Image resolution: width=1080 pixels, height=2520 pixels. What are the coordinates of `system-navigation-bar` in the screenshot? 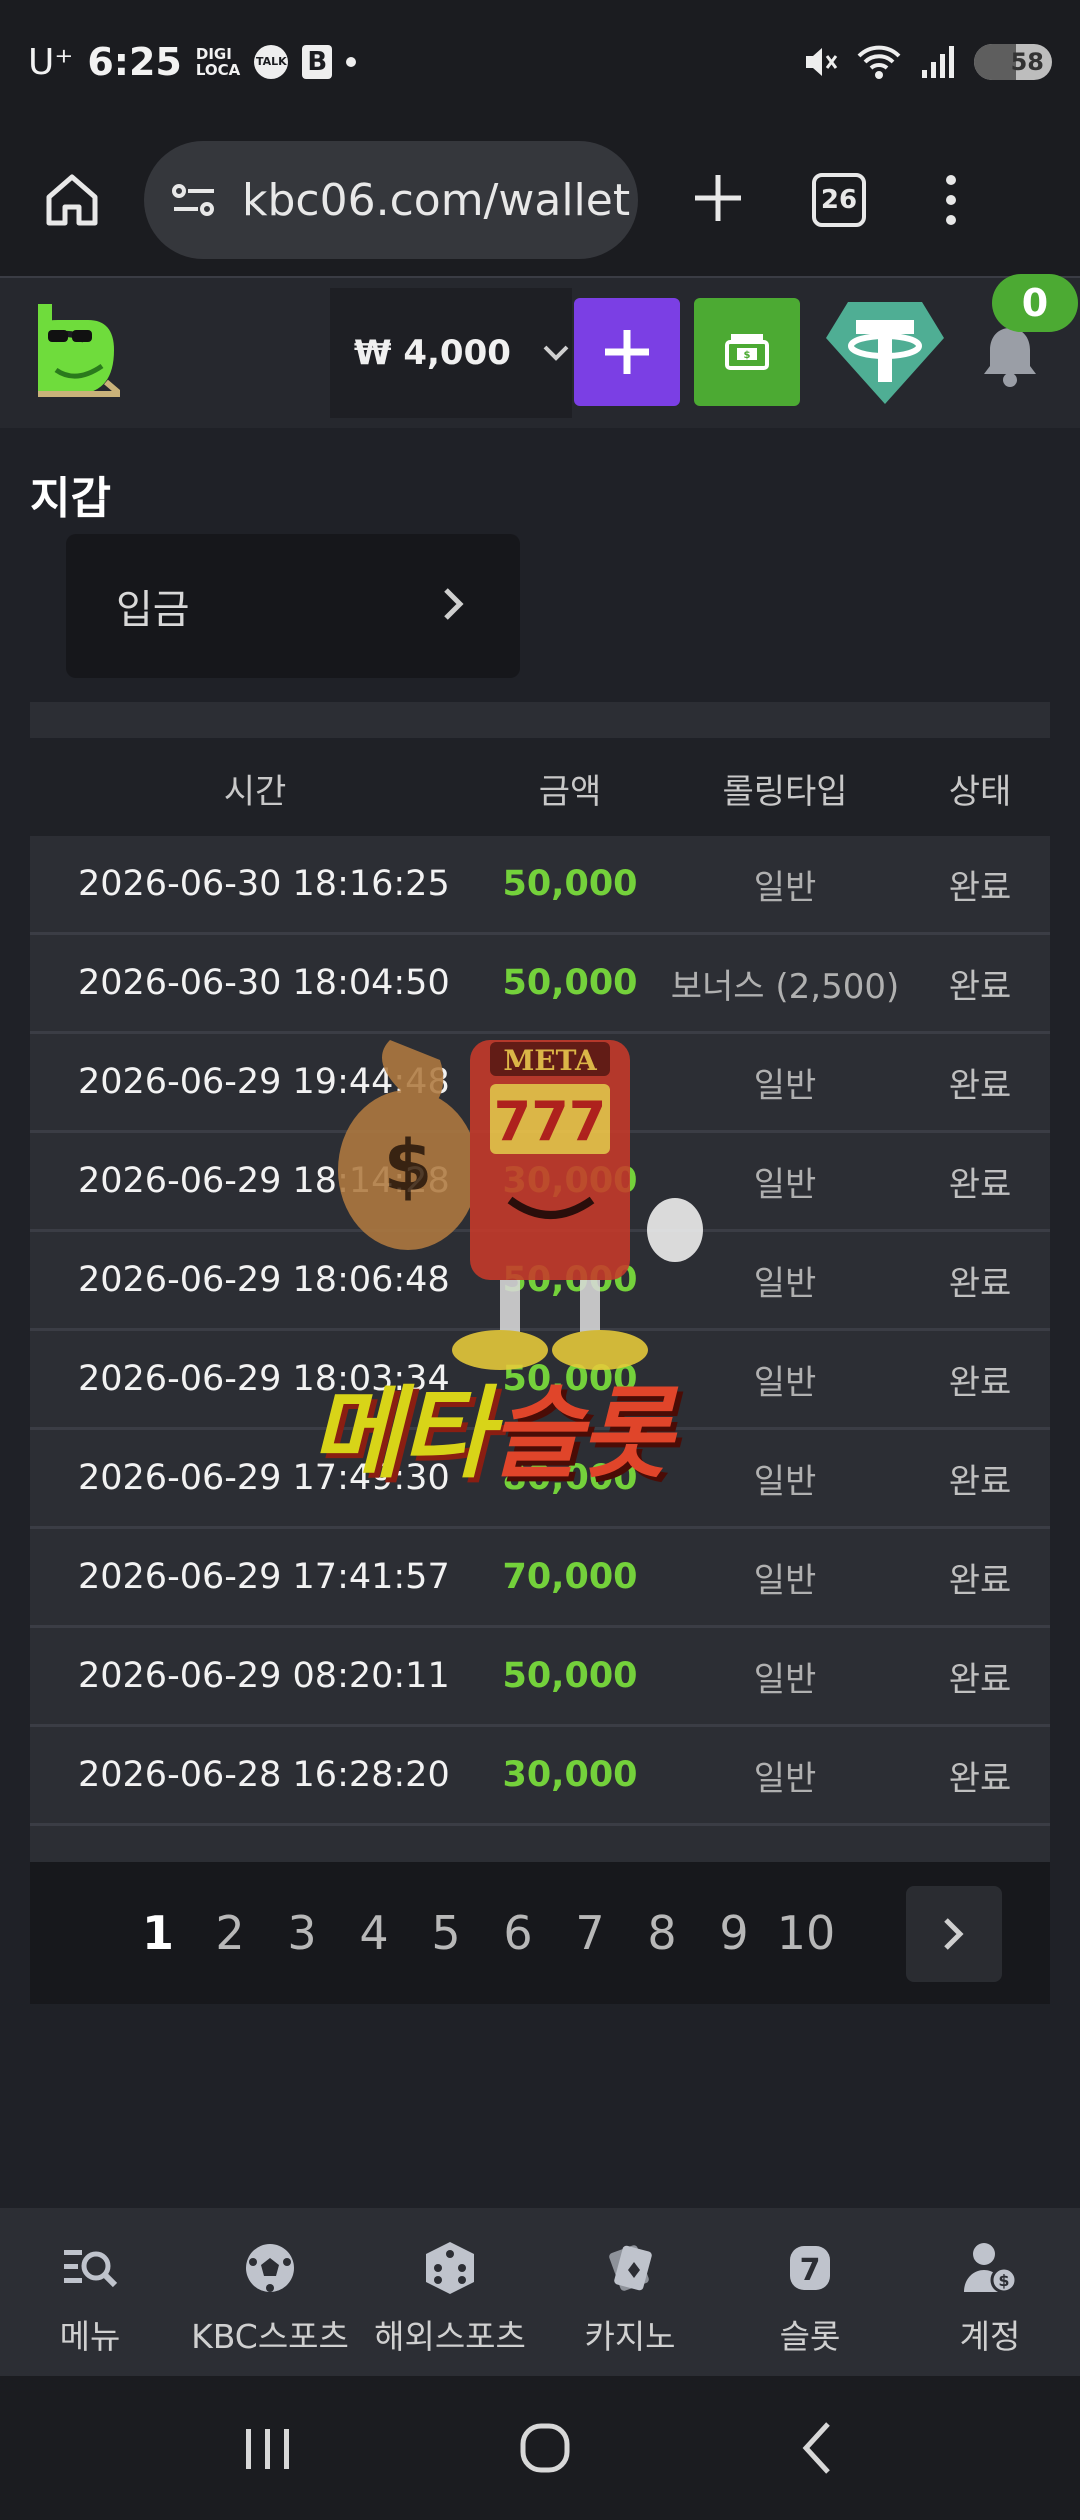 It's located at (540, 2448).